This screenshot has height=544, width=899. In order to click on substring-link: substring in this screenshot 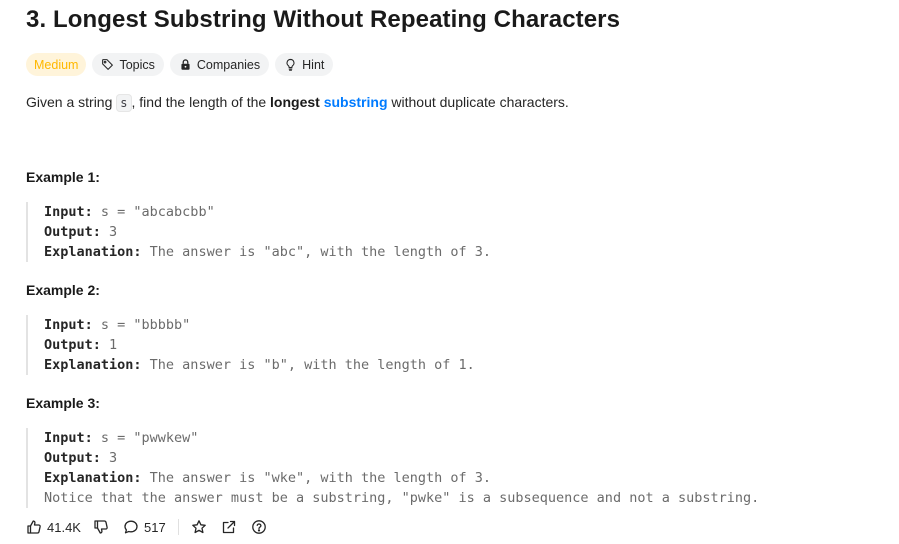, I will do `click(356, 102)`.